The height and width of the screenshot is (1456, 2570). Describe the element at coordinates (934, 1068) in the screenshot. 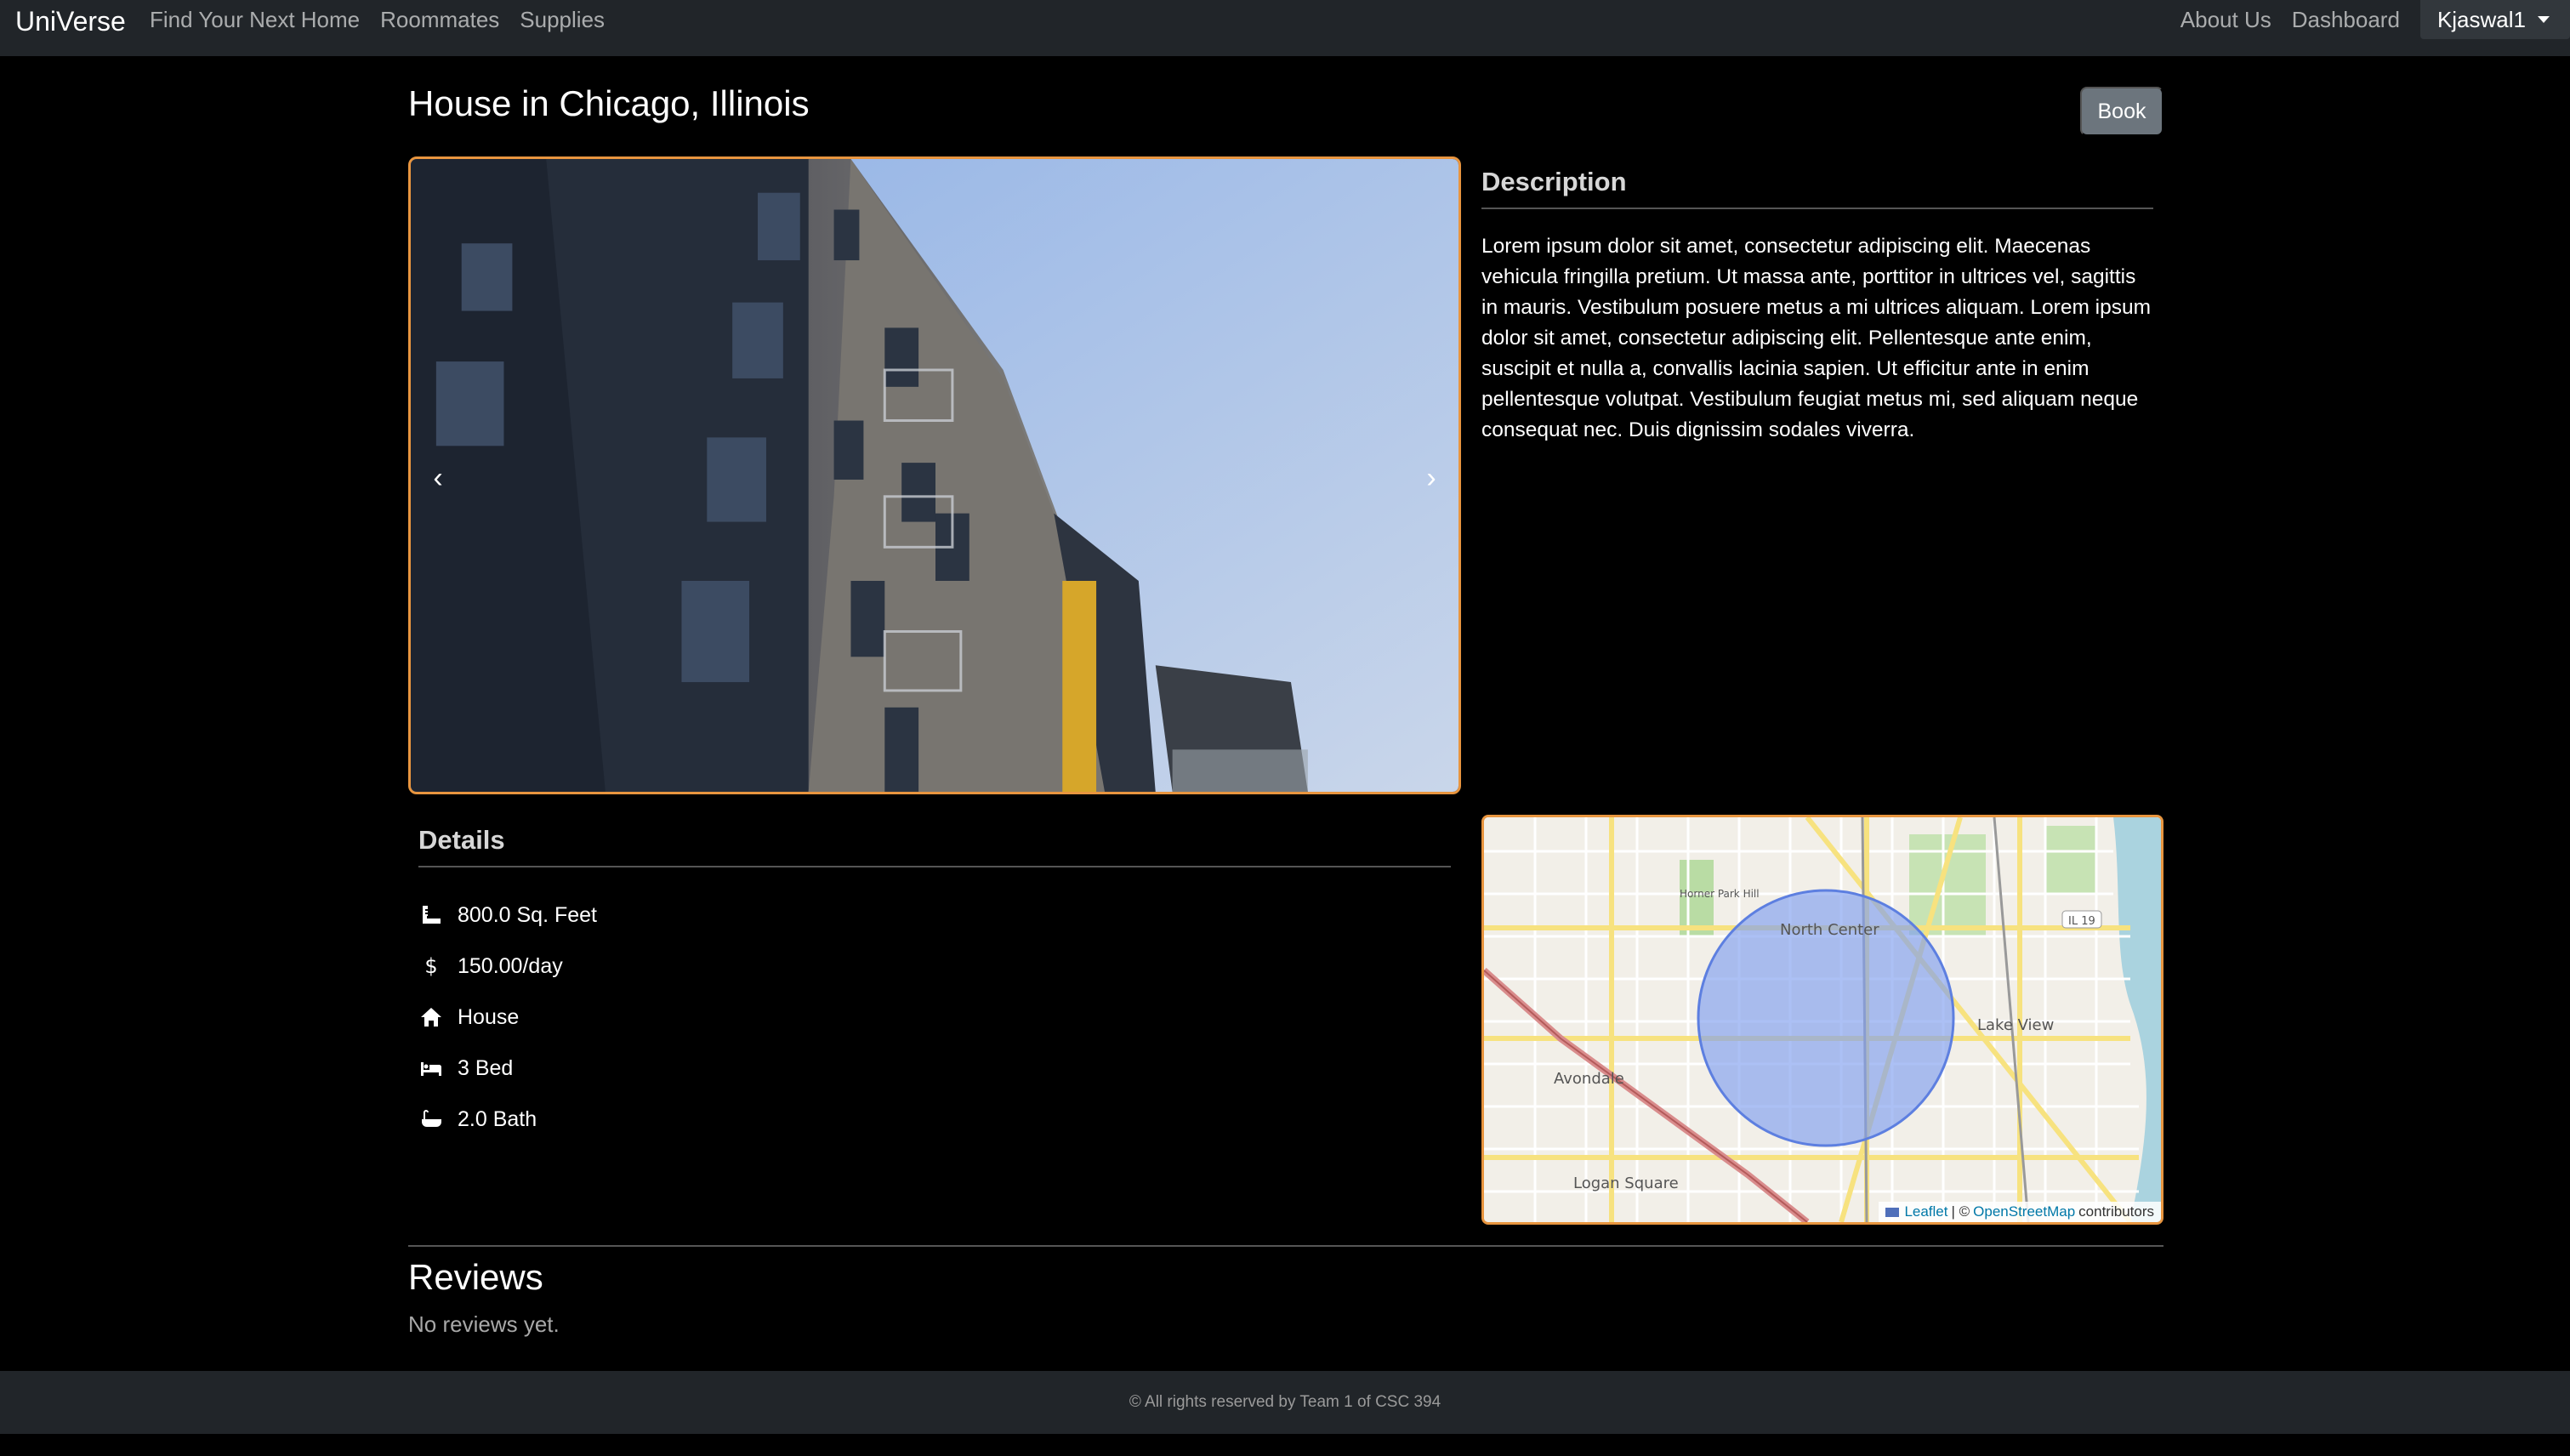

I see `detail-beds: 3 Bed` at that location.